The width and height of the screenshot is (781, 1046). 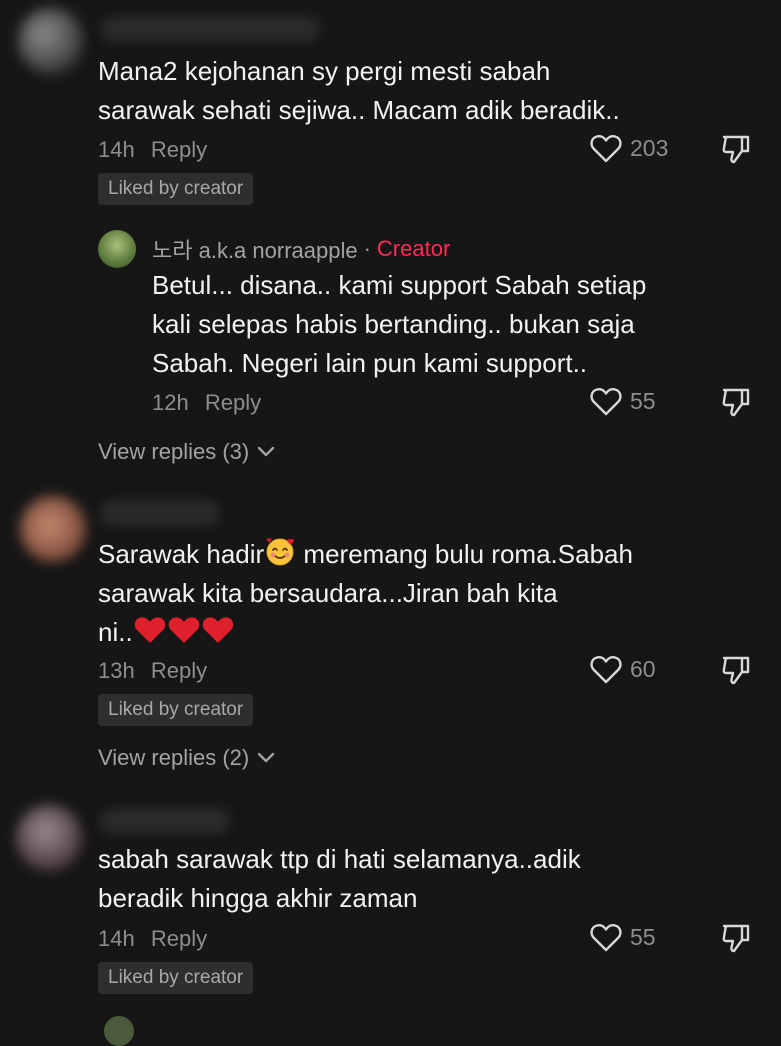 I want to click on comment-text-segment: Sarawak hadir, so click(x=181, y=554).